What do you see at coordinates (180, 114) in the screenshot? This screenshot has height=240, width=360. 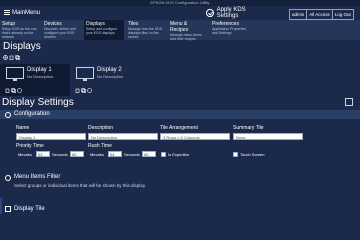 I see `configuration-header: Configuration` at bounding box center [180, 114].